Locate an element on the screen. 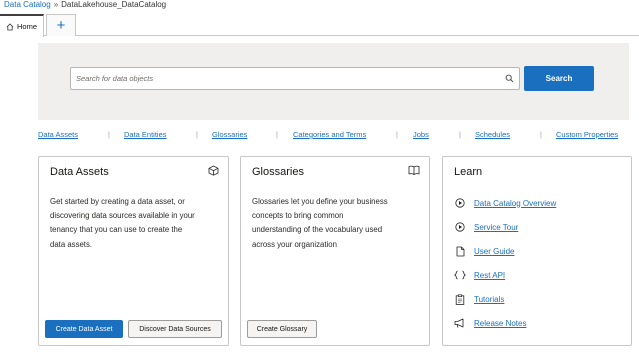 The height and width of the screenshot is (352, 639). learn-item-rest-api: Rest API is located at coordinates (505, 275).